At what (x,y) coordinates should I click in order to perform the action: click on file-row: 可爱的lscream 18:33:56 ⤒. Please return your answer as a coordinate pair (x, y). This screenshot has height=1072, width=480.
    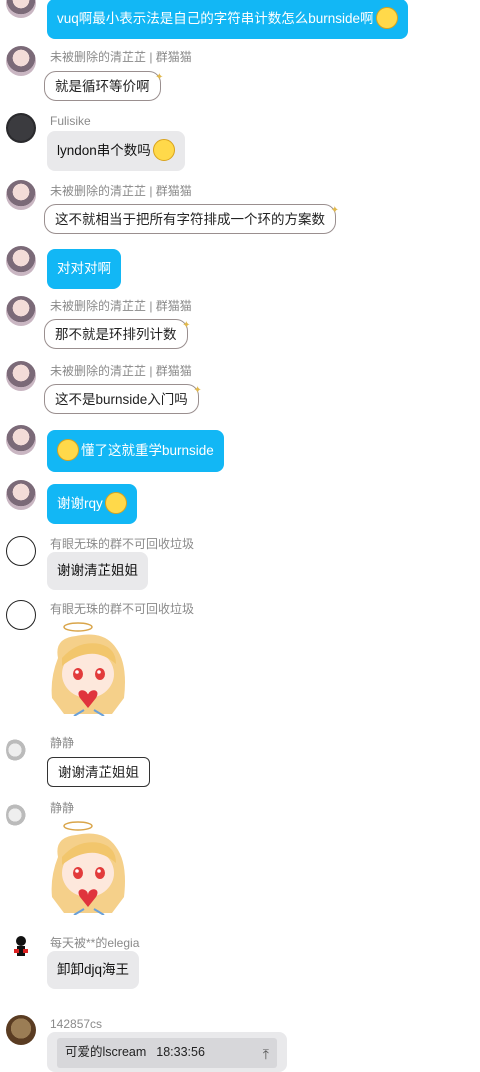
    Looking at the image, I should click on (167, 1053).